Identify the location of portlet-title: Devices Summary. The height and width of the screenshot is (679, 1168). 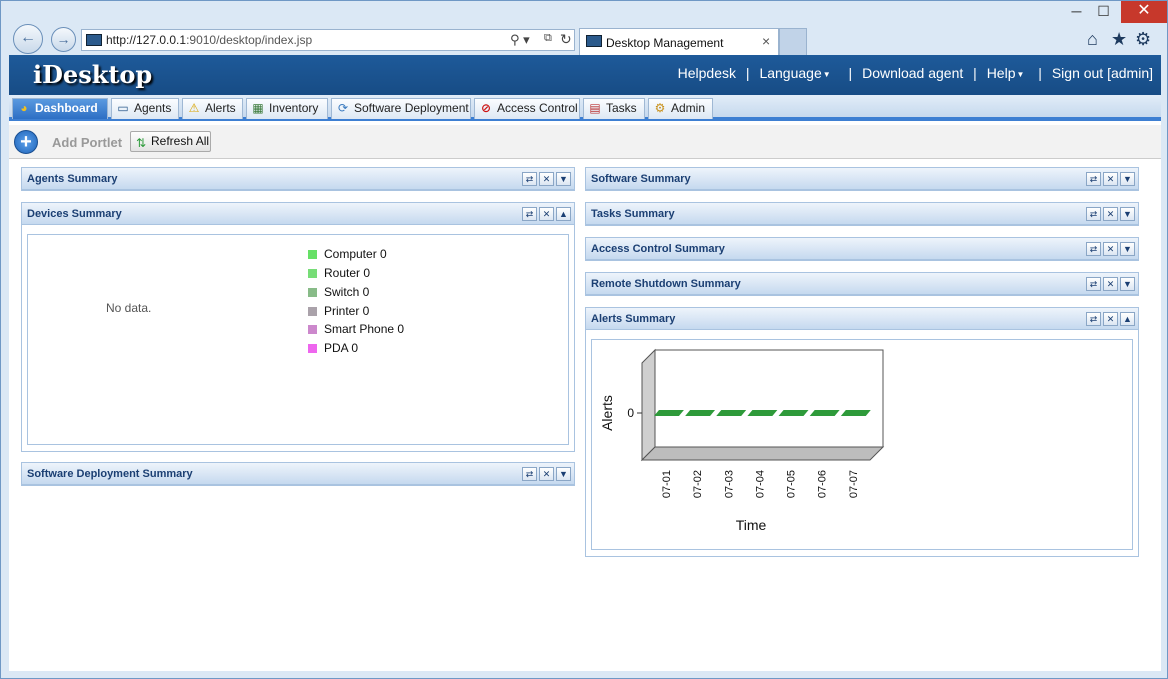
(74, 214).